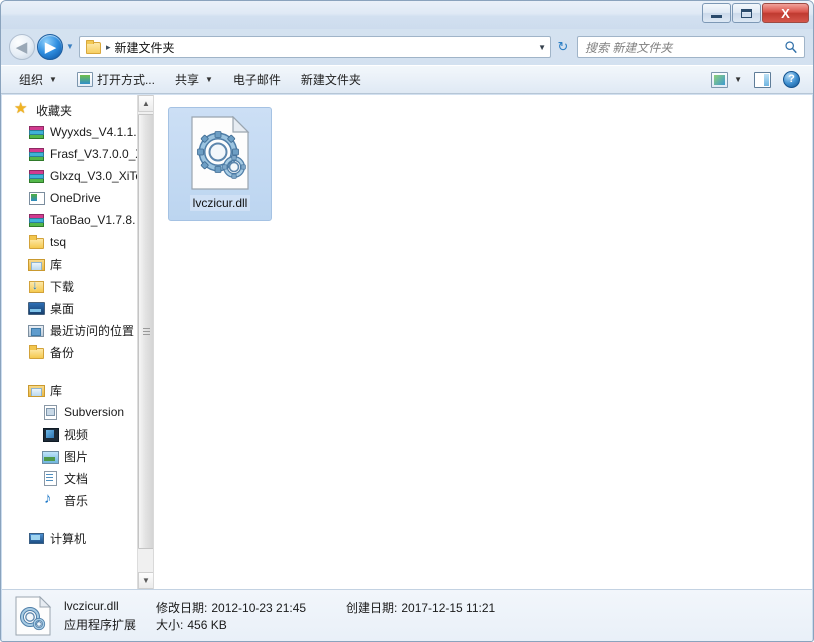  Describe the element at coordinates (93, 220) in the screenshot. I see `sidebar-item-label: TaoBao_V1.7.8.` at that location.